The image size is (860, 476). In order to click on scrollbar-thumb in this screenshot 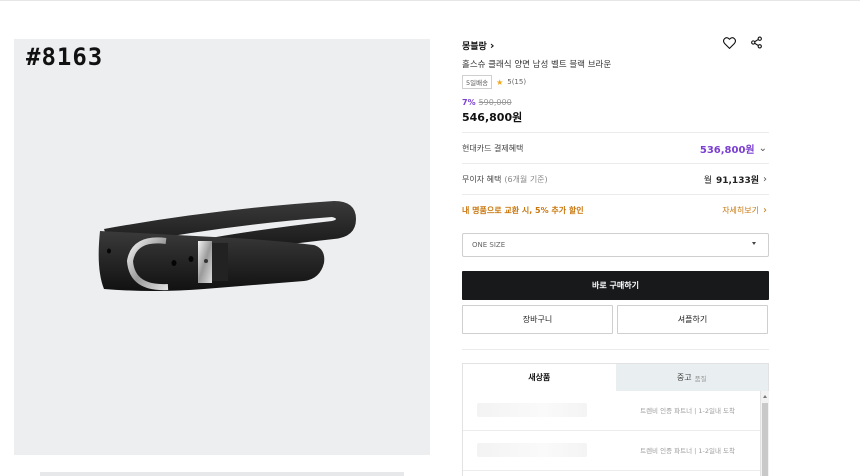, I will do `click(765, 439)`.